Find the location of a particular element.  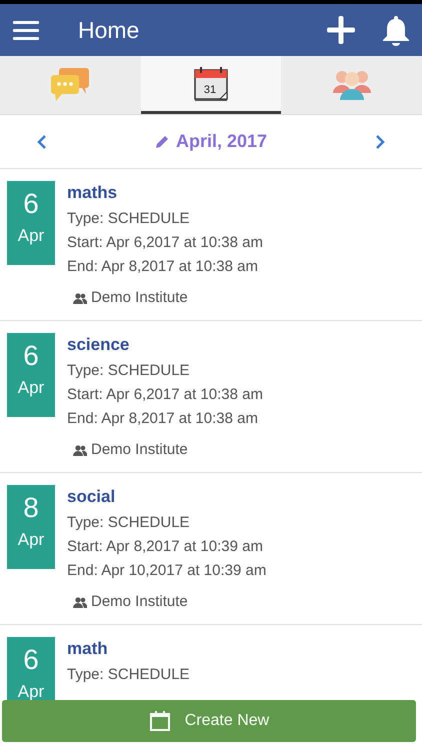

calendar-day: 31 is located at coordinates (210, 90).